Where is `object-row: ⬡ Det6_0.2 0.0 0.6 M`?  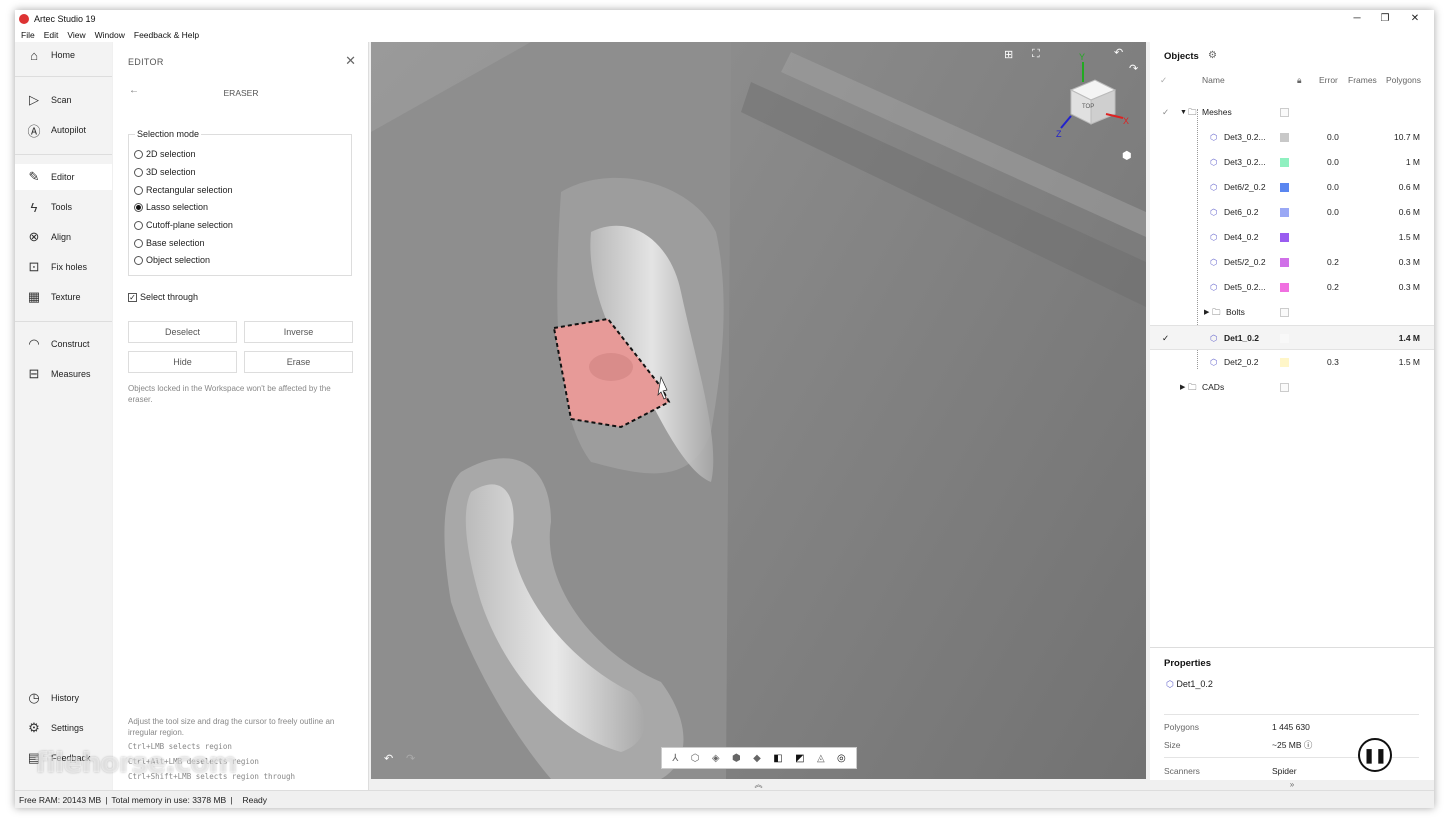
object-row: ⬡ Det6_0.2 0.0 0.6 M is located at coordinates (1292, 212).